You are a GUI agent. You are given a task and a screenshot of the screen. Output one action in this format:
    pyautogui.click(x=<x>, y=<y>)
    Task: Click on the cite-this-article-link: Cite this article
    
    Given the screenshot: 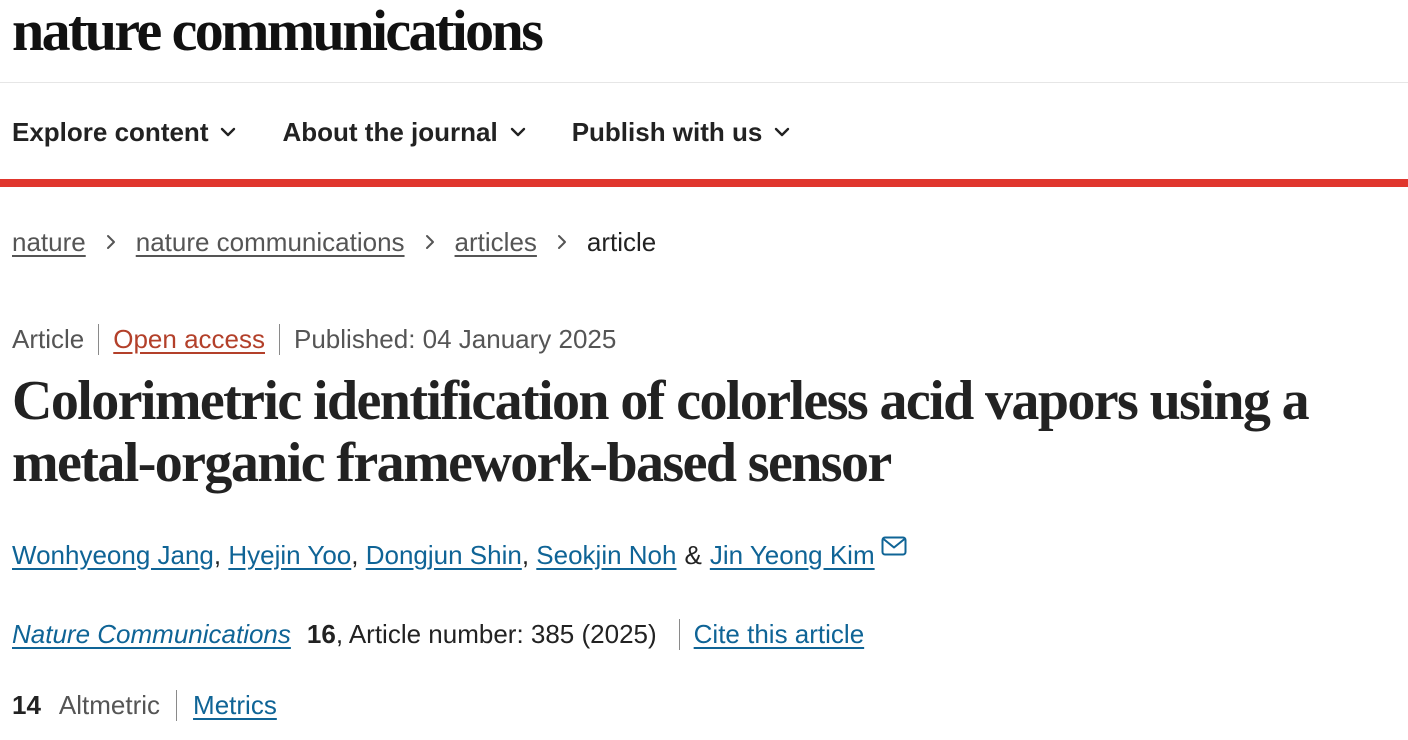 What is the action you would take?
    pyautogui.click(x=779, y=634)
    